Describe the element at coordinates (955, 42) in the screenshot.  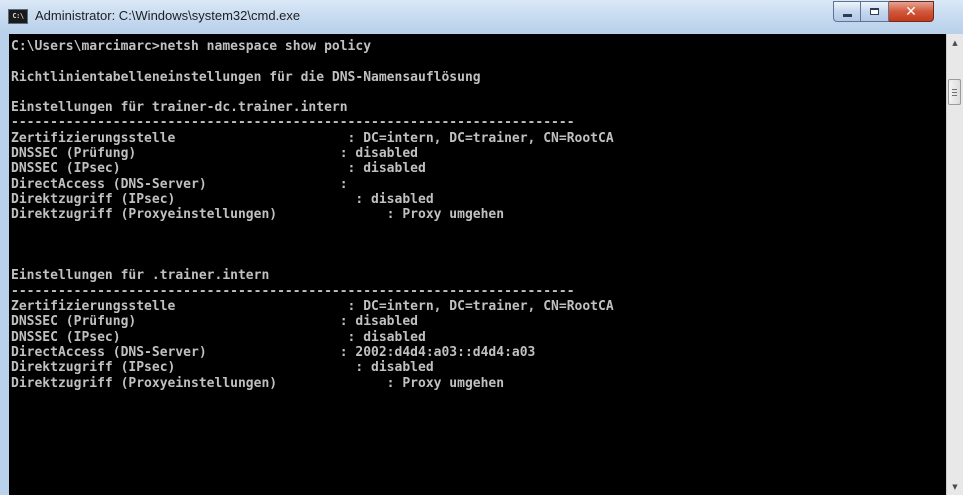
I see `scroll-up-icon: ▲` at that location.